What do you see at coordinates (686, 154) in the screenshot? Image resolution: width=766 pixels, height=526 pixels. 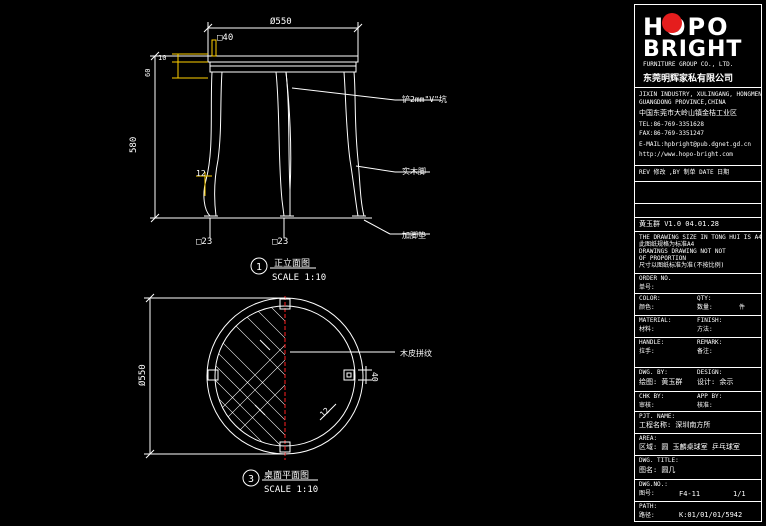 I see `website: http://www.hopo-bright.com` at bounding box center [686, 154].